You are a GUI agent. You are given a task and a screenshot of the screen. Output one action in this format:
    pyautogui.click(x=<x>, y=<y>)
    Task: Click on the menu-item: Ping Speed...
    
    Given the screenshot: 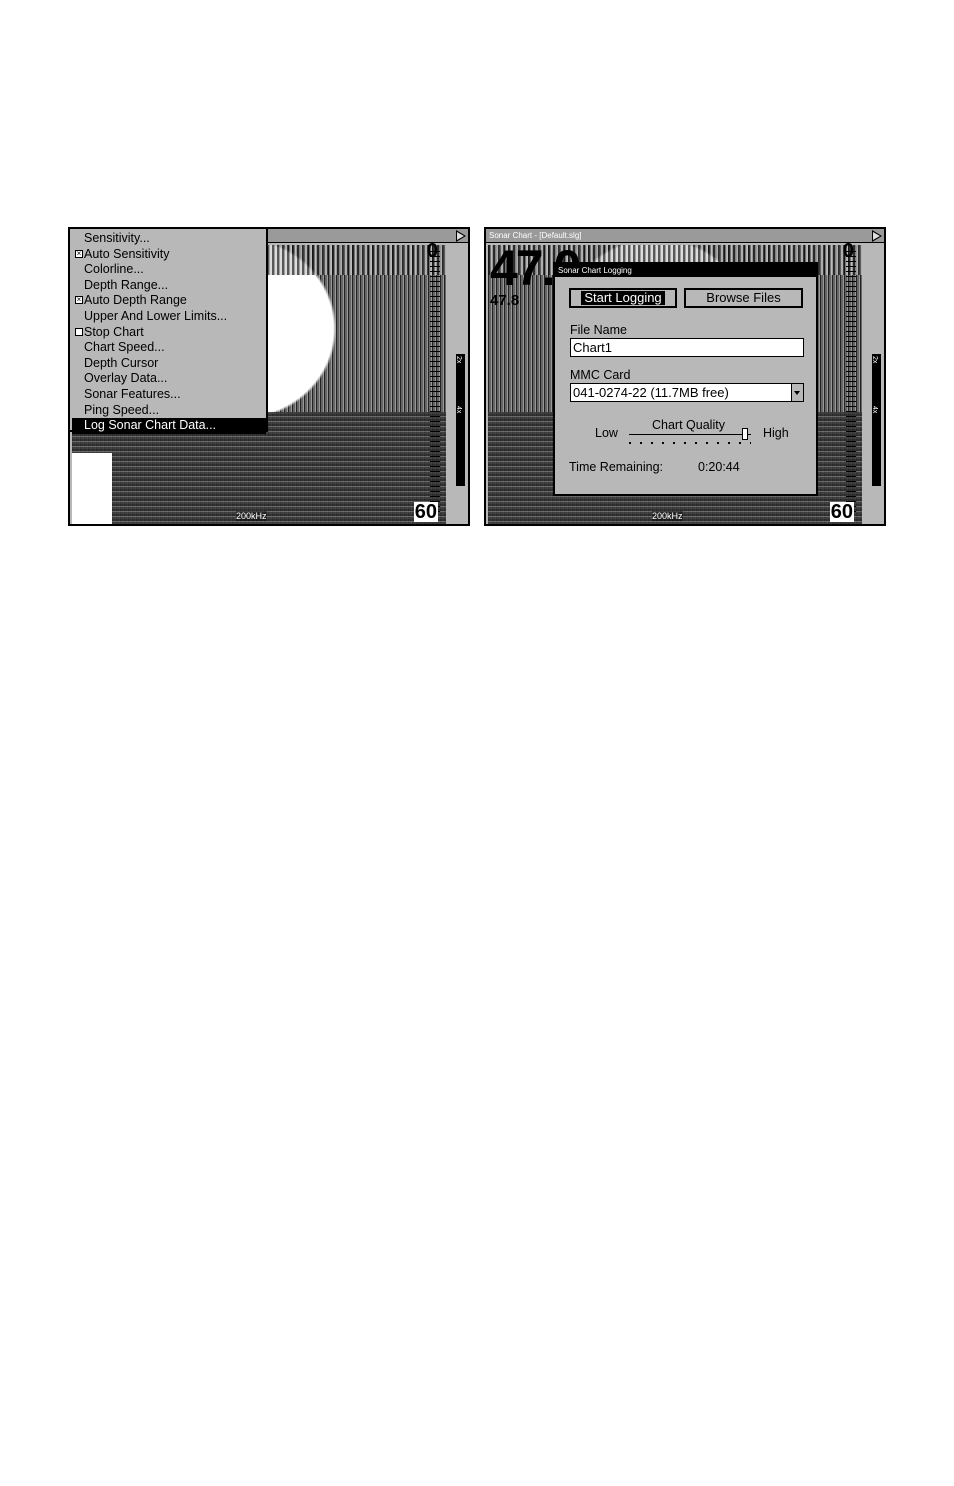 What is the action you would take?
    pyautogui.click(x=169, y=411)
    